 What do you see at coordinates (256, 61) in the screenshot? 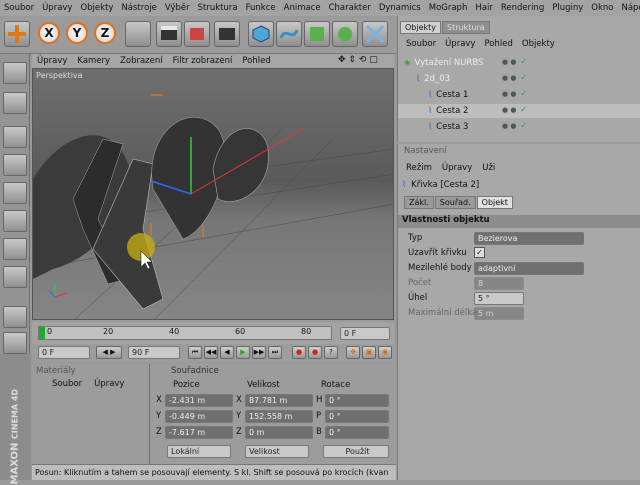
I see `viewport-menu-item: Pohled` at bounding box center [256, 61].